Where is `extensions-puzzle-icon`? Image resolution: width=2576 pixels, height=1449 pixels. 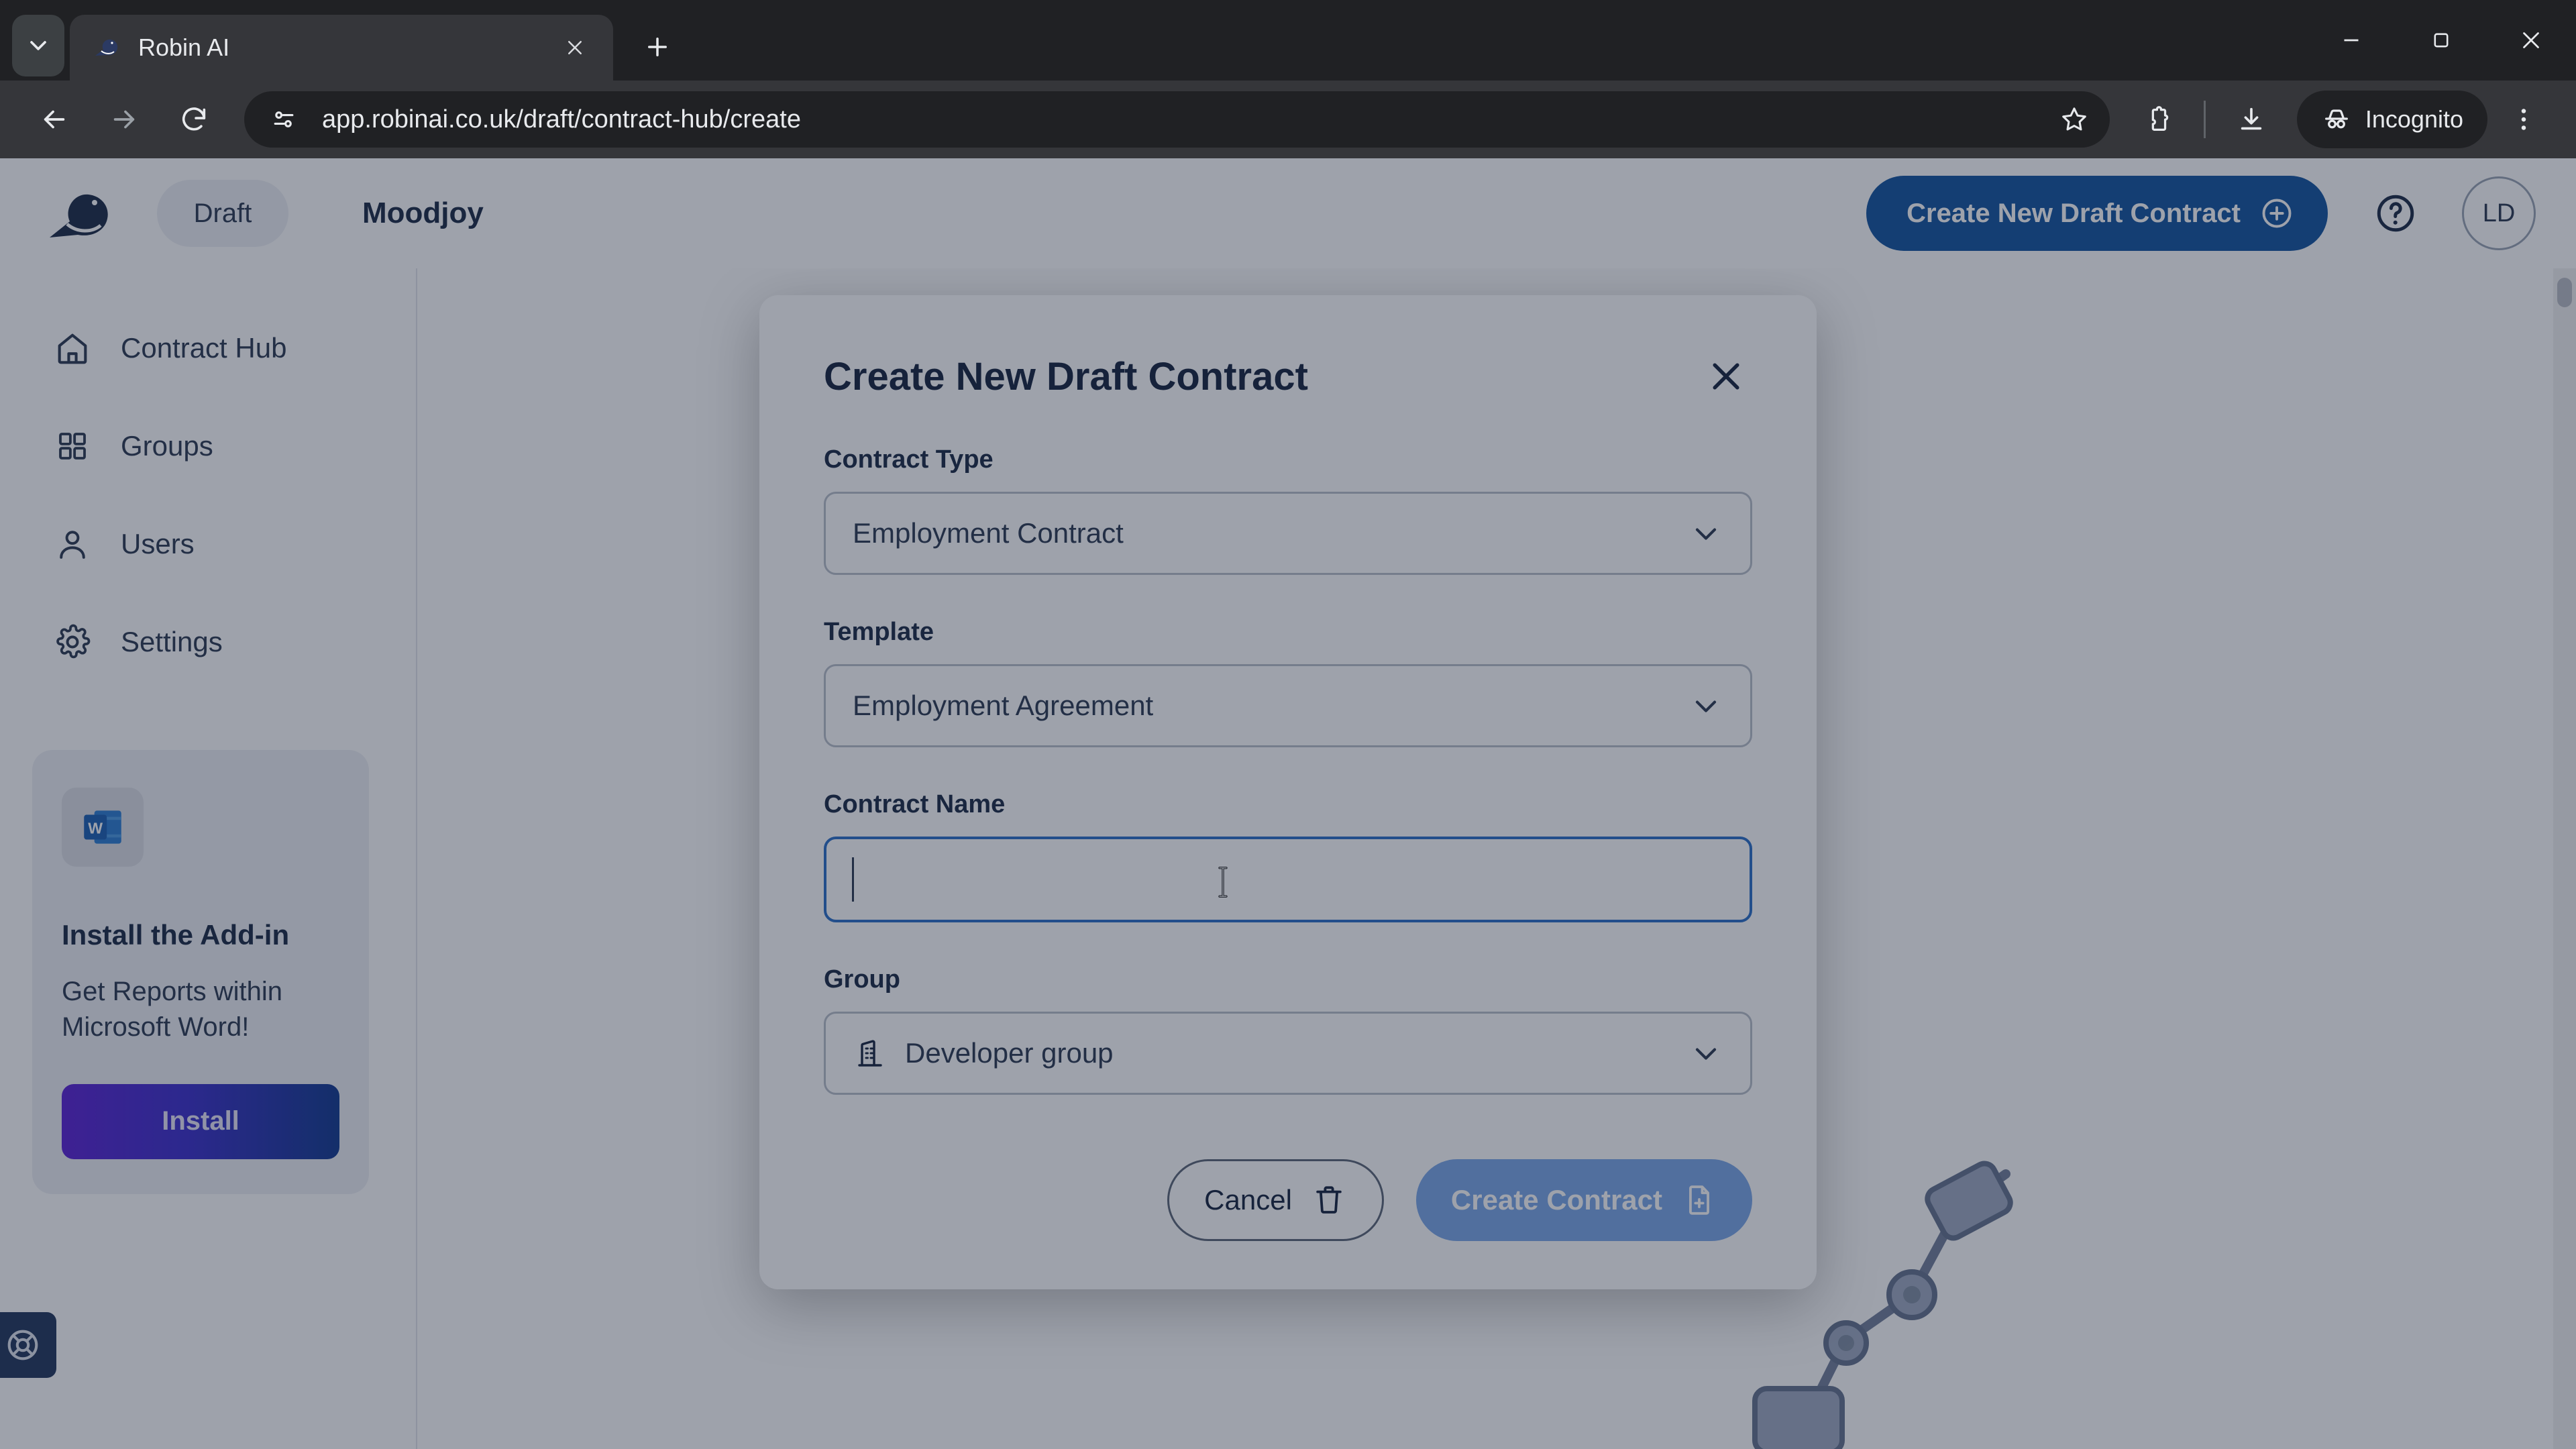 extensions-puzzle-icon is located at coordinates (2160, 118).